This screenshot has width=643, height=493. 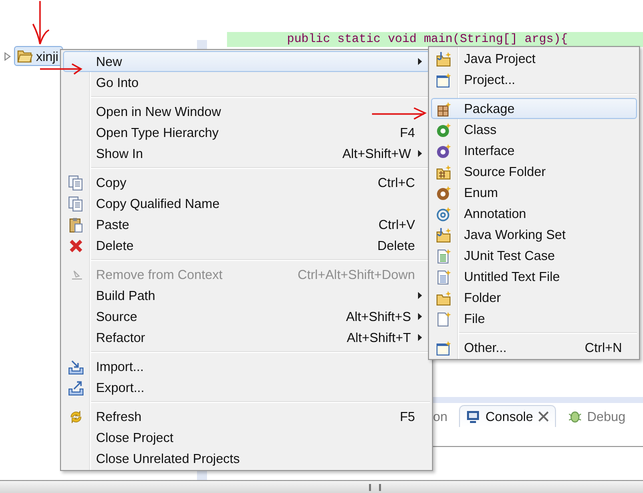 What do you see at coordinates (7, 56) in the screenshot?
I see `expand-arrow-icon` at bounding box center [7, 56].